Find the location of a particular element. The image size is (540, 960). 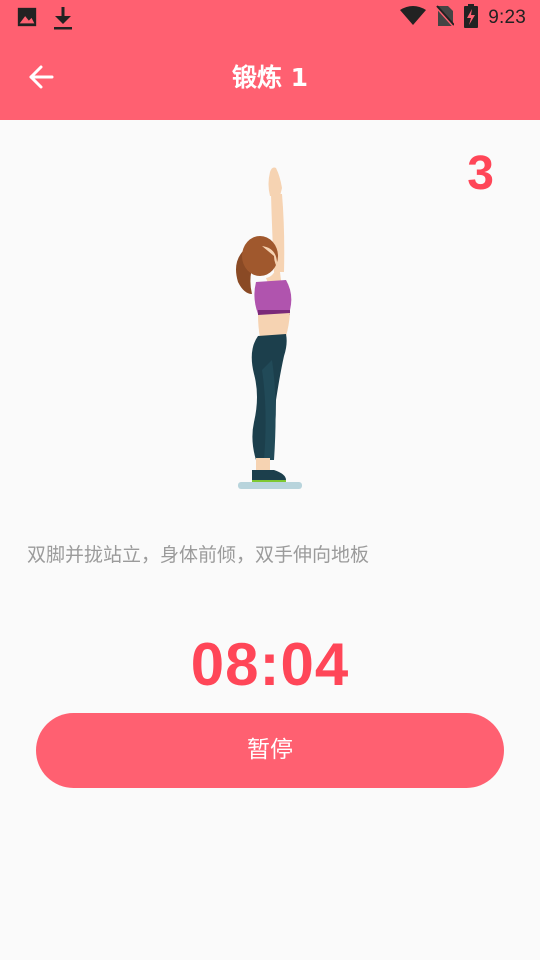

download-icon is located at coordinates (63, 20).